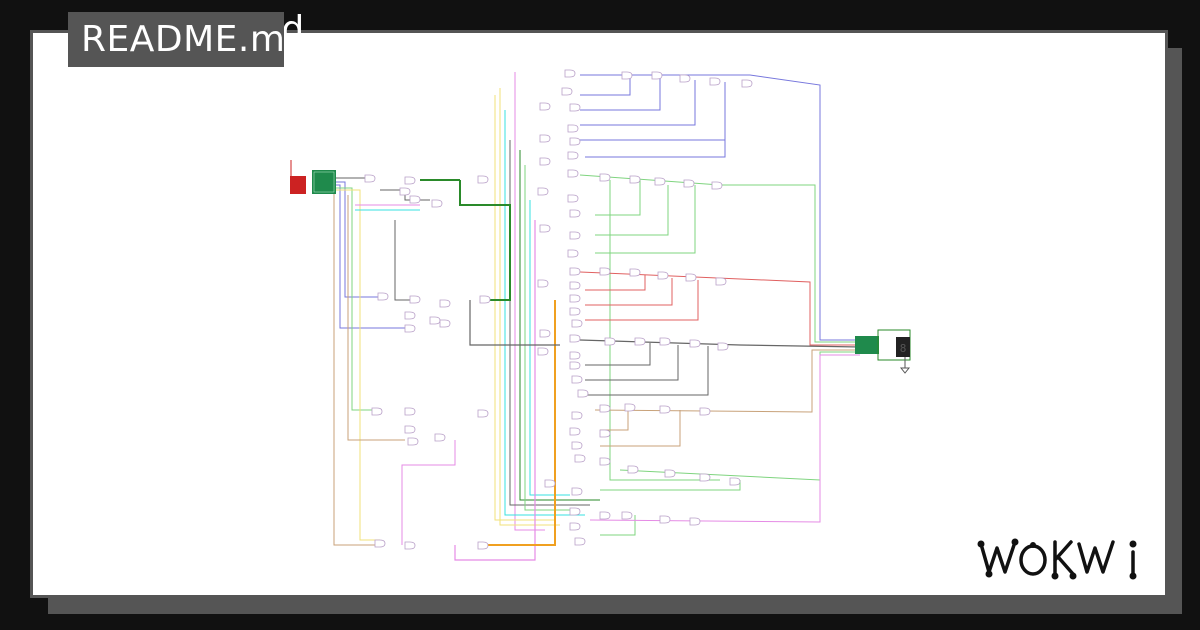 The height and width of the screenshot is (630, 1200). Describe the element at coordinates (298, 177) in the screenshot. I see `dip-switch` at that location.